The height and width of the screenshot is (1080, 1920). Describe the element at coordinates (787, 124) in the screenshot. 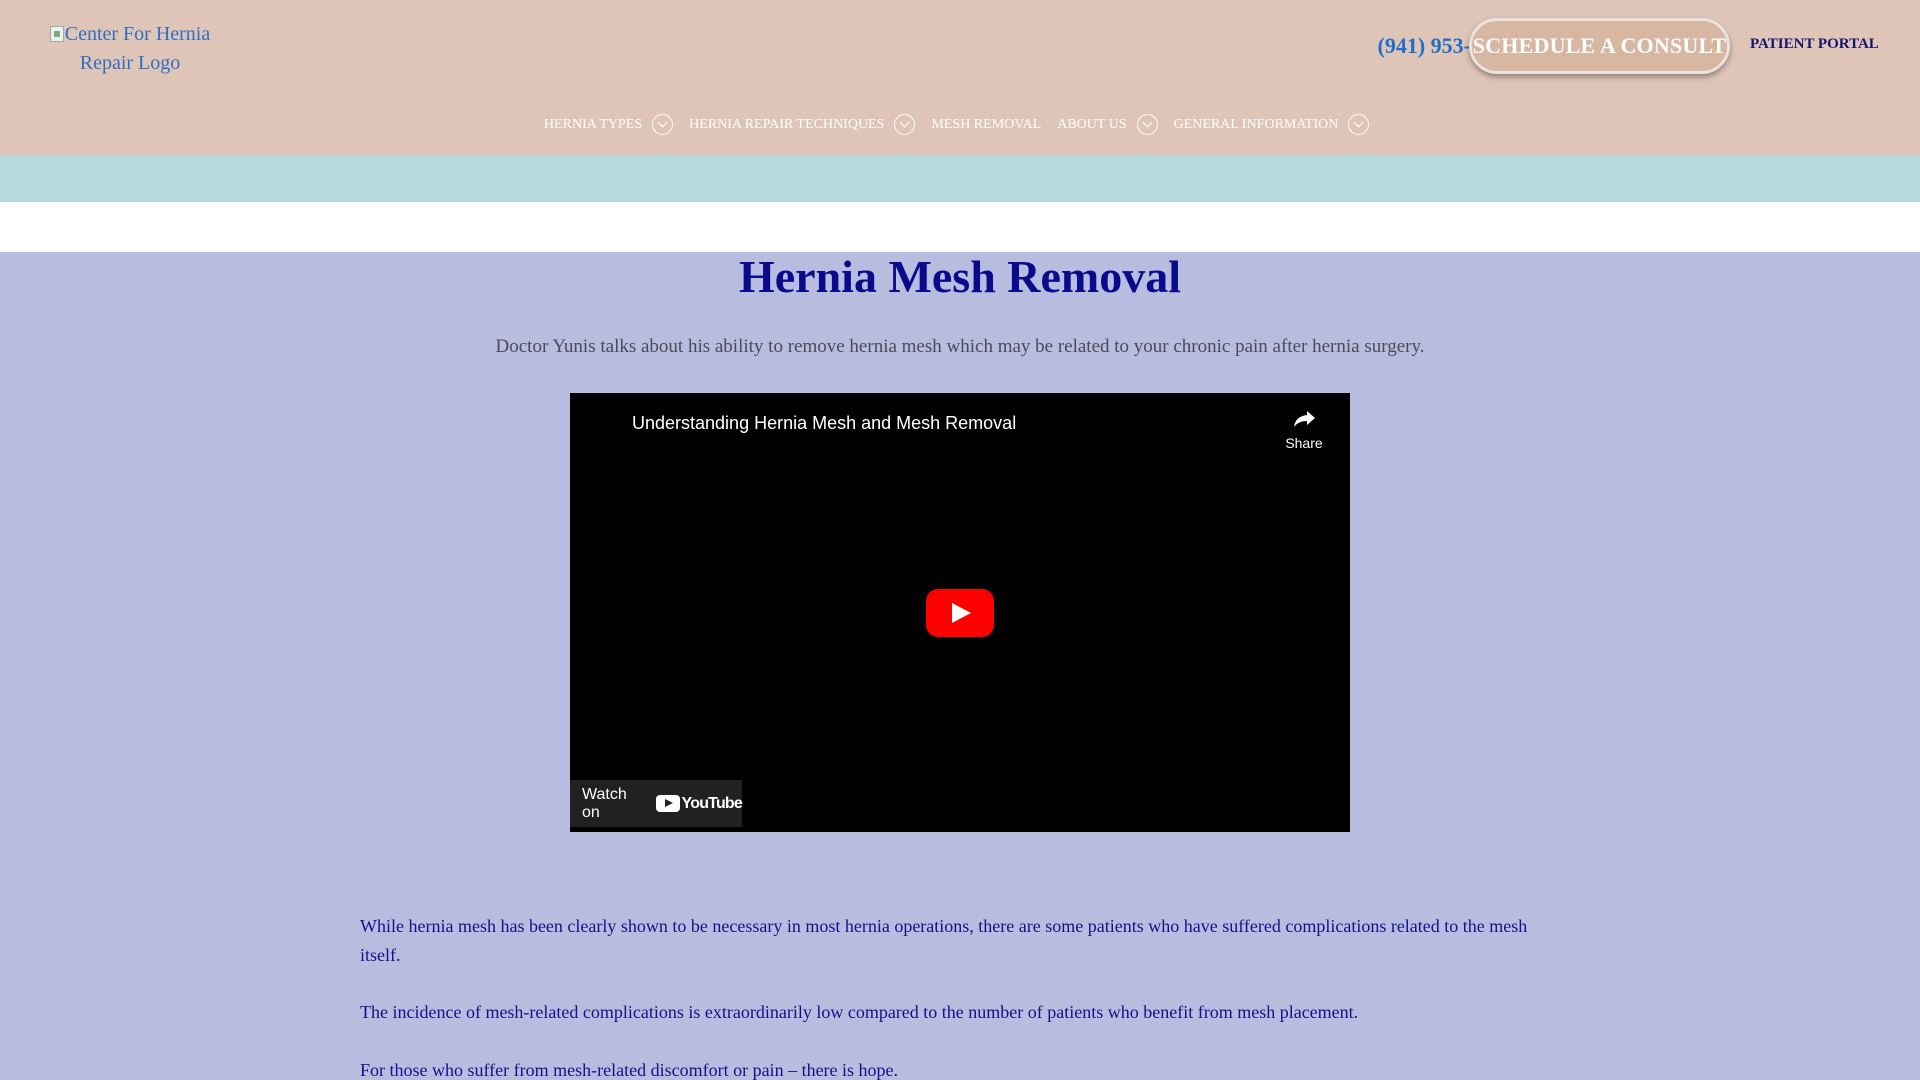

I see `nav-item-label: HERNIA REPAIR TECHNIQUES` at that location.